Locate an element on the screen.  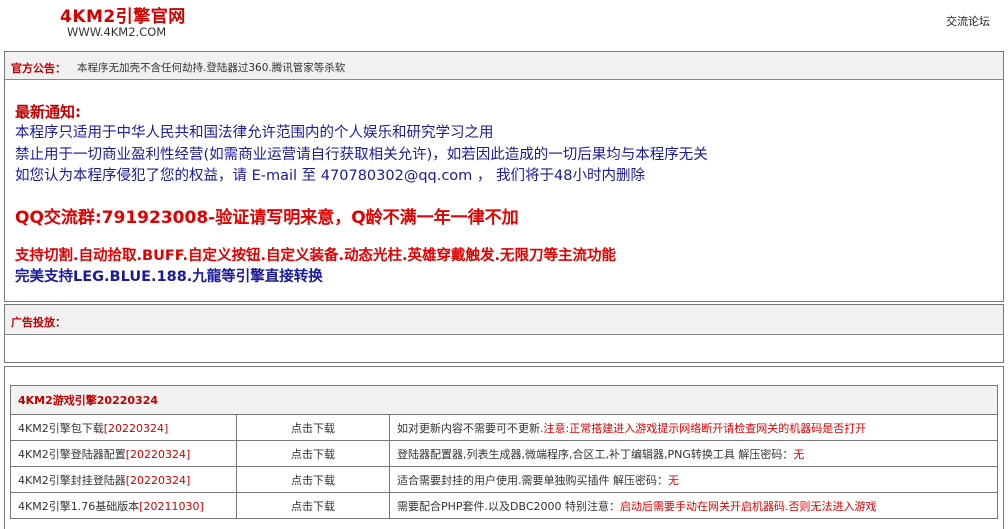
download-name-cell: 4KM2引擎1.76基础版本[20211030] is located at coordinates (123, 505).